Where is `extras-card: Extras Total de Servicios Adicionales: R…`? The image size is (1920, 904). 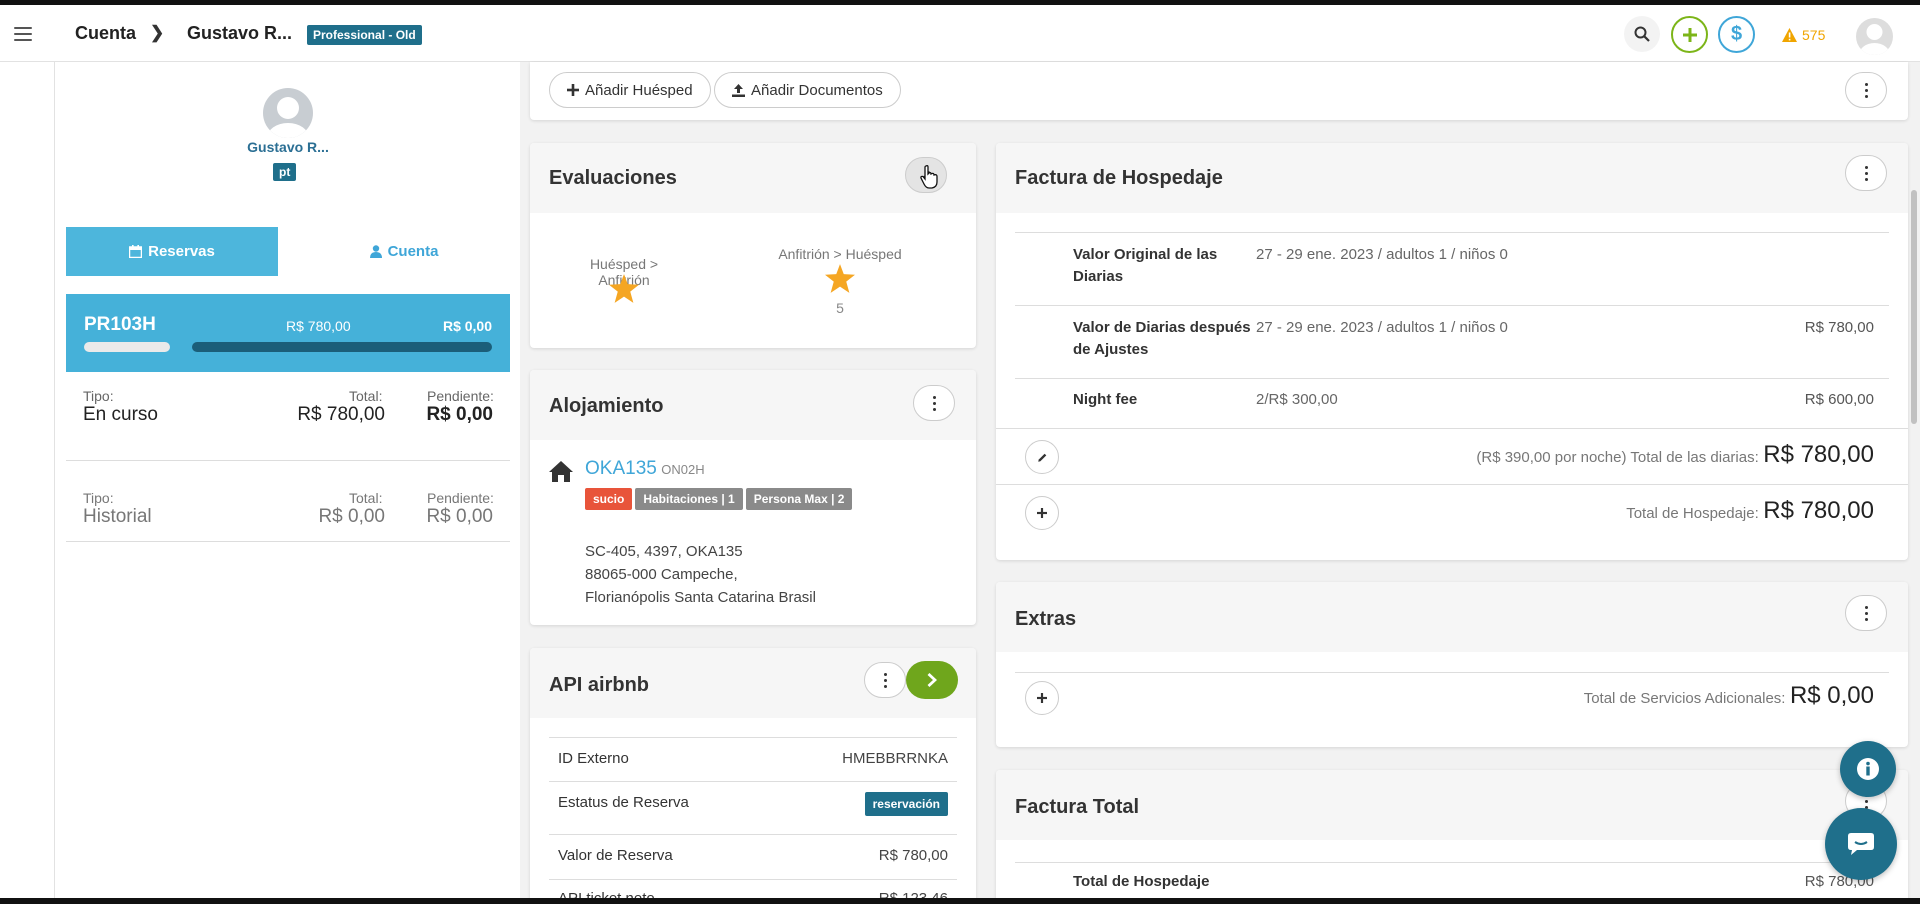
extras-card: Extras Total de Servicios Adicionales: R… is located at coordinates (1452, 664).